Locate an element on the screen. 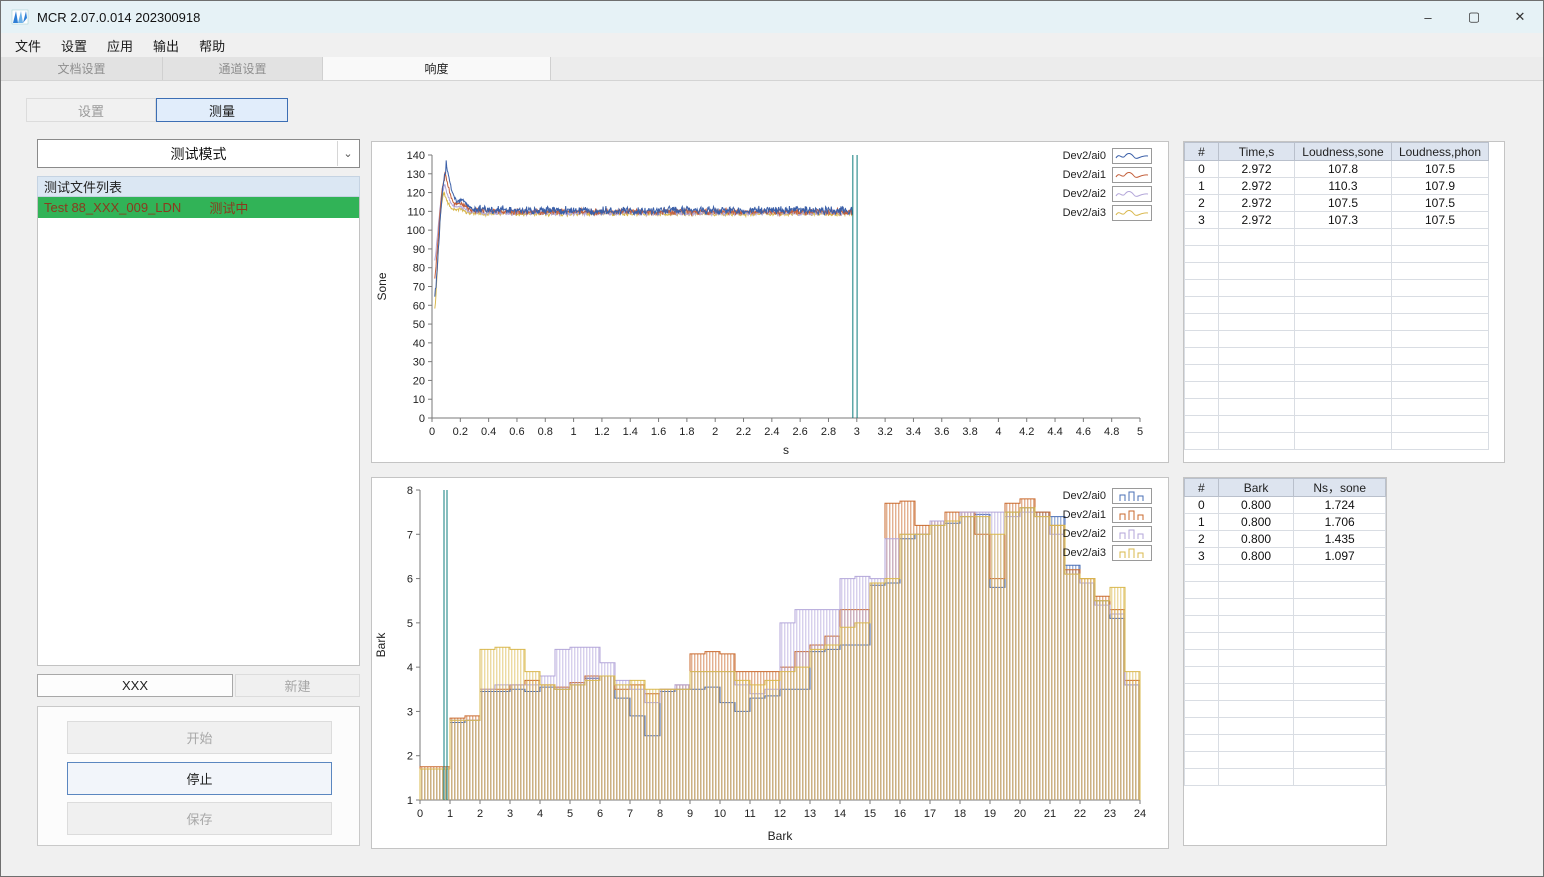 This screenshot has width=1544, height=877. svg-text: 0 is located at coordinates (420, 814).